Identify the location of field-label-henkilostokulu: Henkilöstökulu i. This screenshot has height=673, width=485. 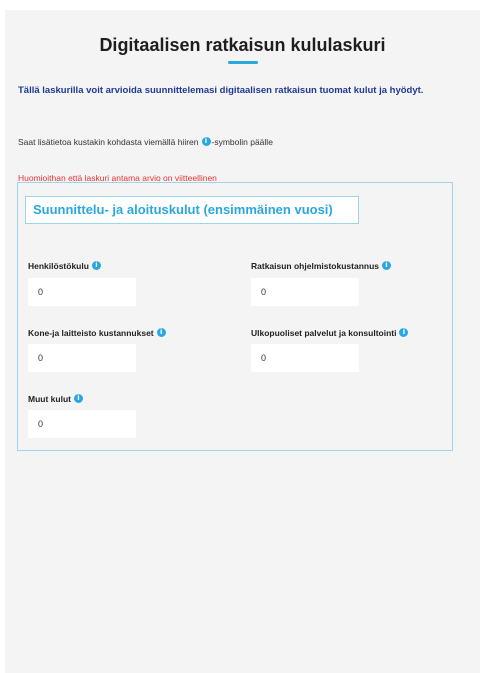
(64, 266).